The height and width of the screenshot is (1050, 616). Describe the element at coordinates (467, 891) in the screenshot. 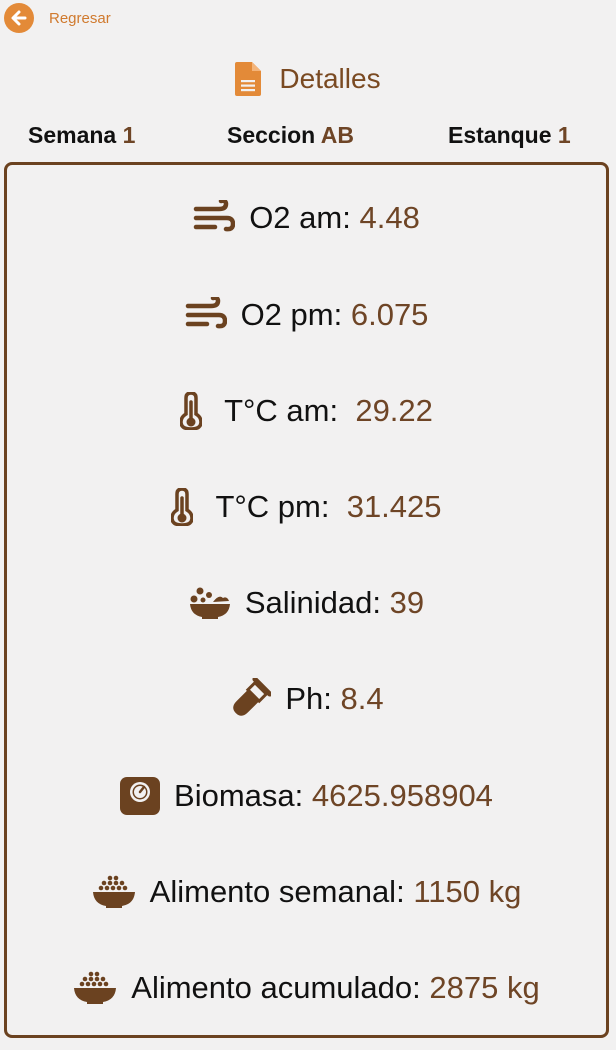

I see `weekly-feed-value: 1150 kg` at that location.